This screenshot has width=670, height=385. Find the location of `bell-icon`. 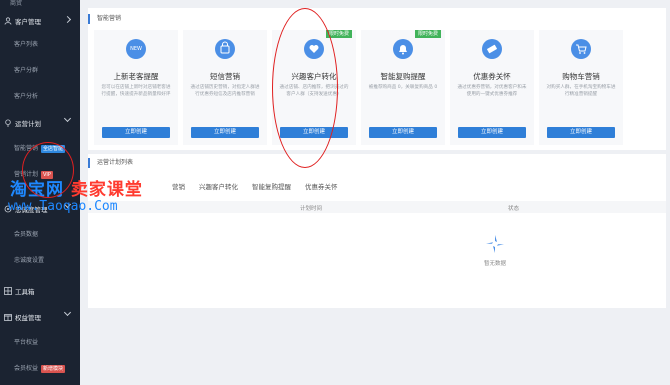

bell-icon is located at coordinates (403, 49).